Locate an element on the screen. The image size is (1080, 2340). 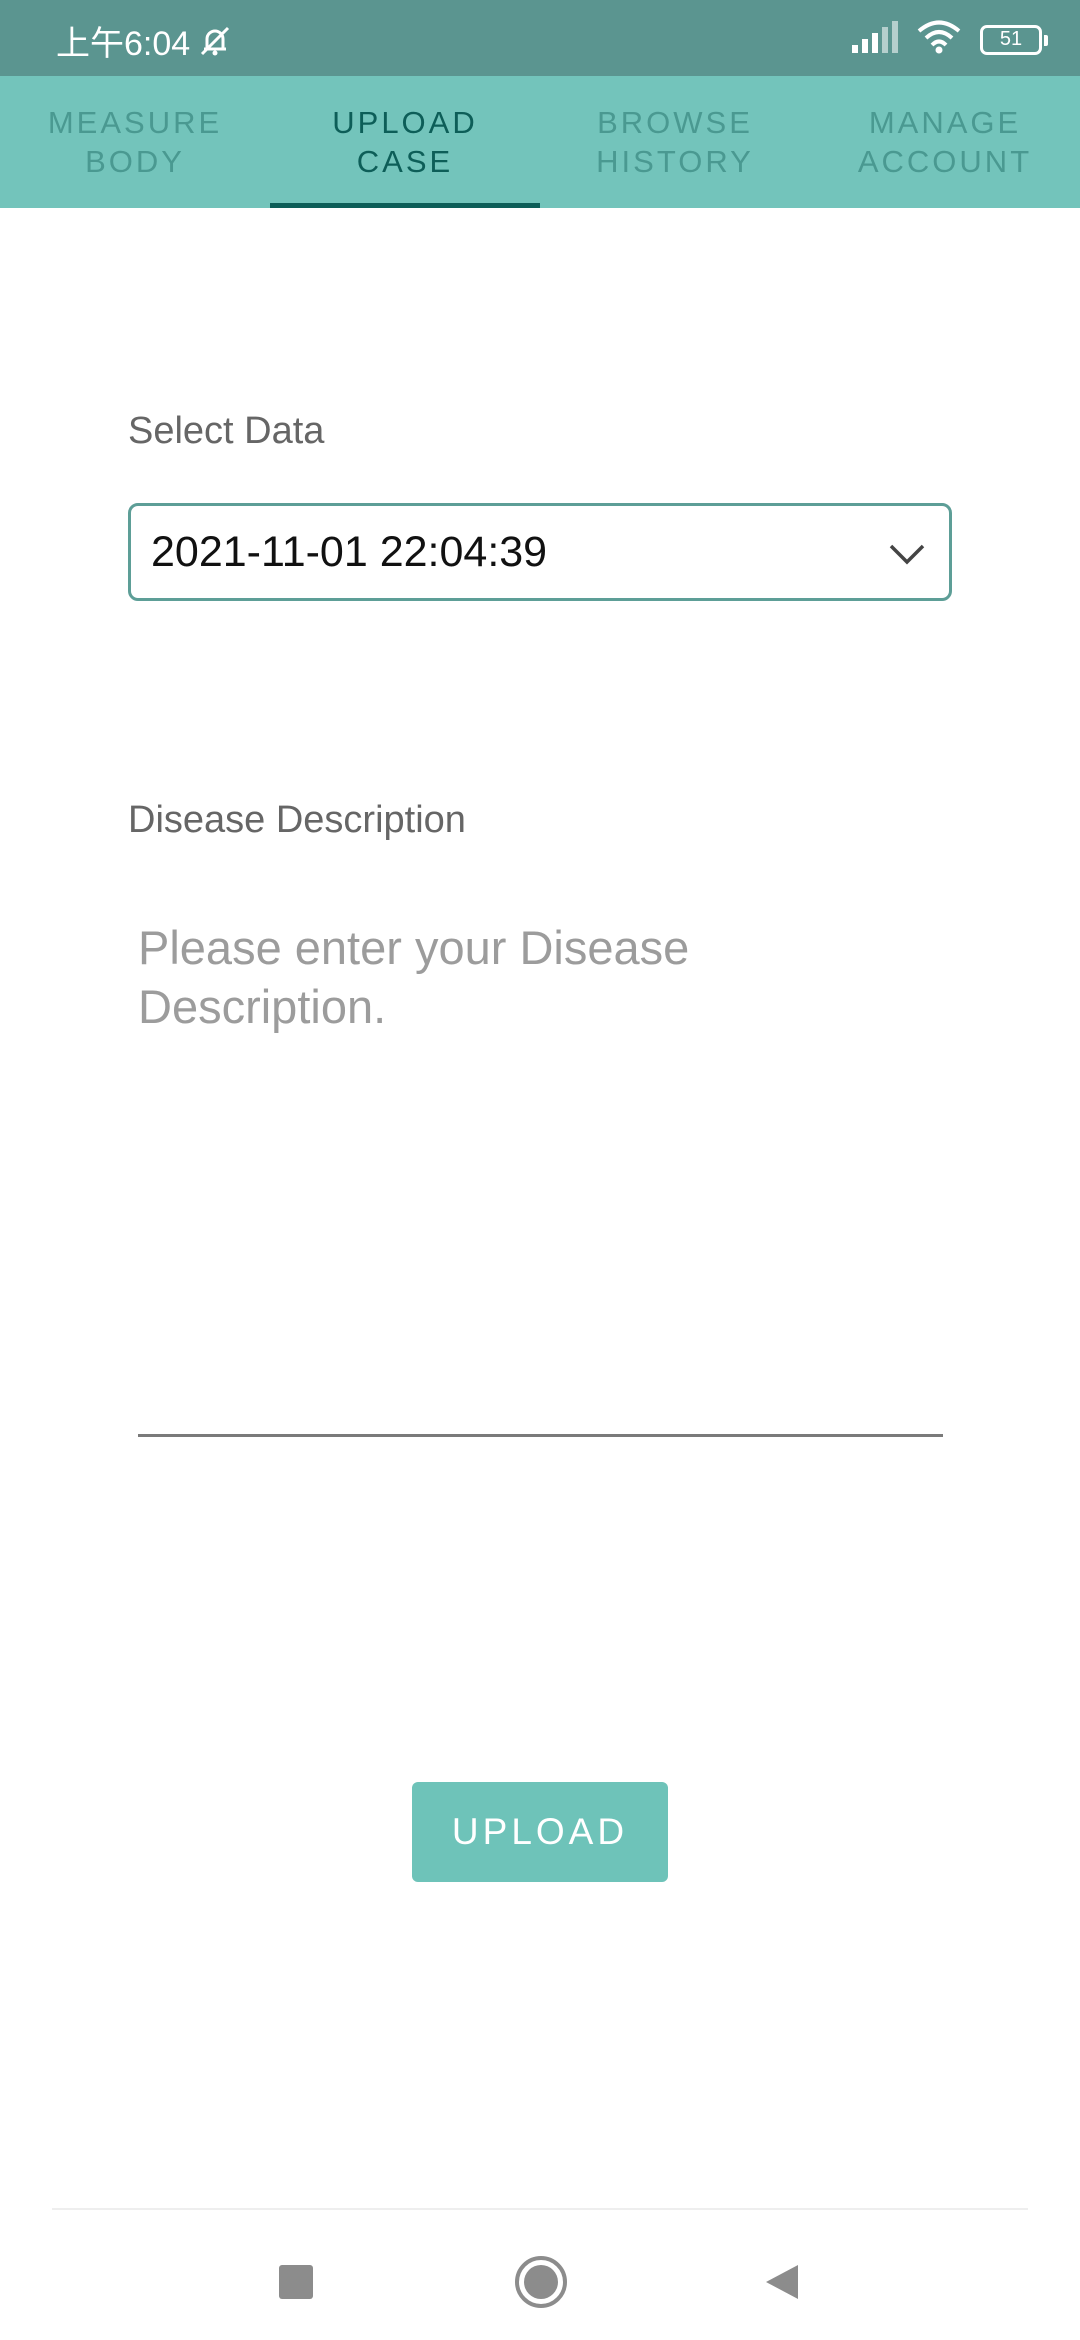
mute-bell-icon is located at coordinates (215, 44).